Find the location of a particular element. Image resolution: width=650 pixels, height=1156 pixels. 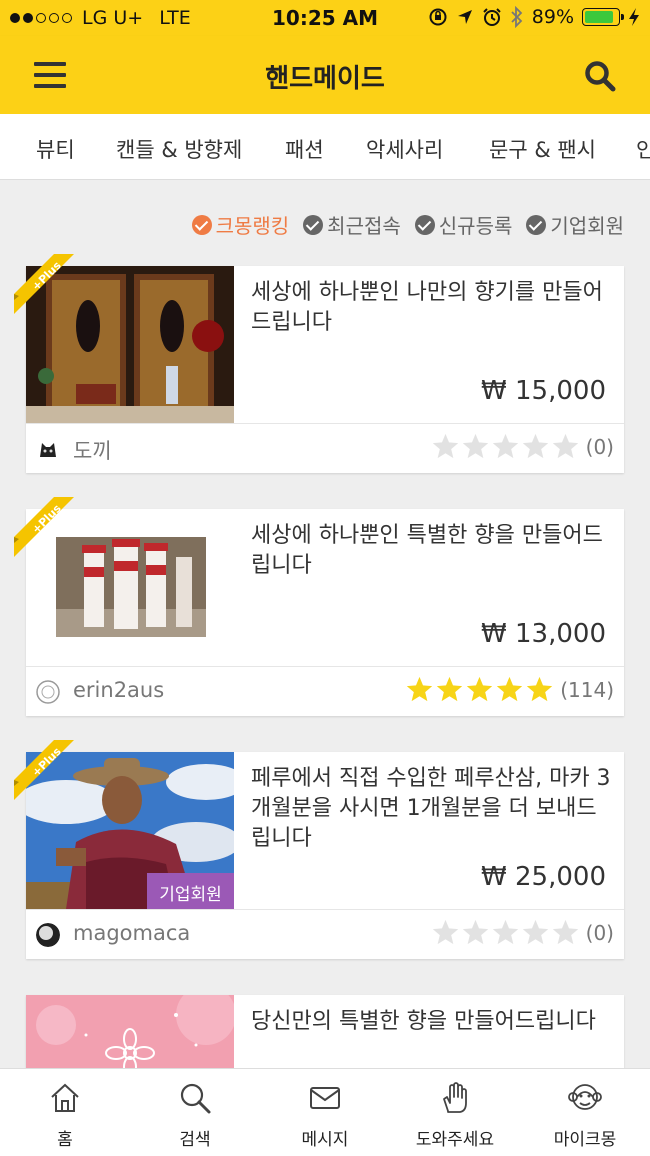

tab-help: 도와주세요 is located at coordinates (455, 1112).